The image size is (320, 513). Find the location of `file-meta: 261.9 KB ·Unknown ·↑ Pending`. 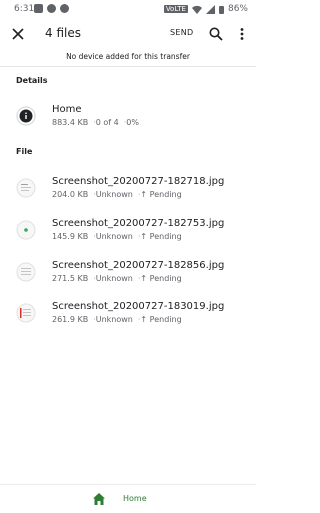

file-meta: 261.9 KB ·Unknown ·↑ Pending is located at coordinates (117, 319).